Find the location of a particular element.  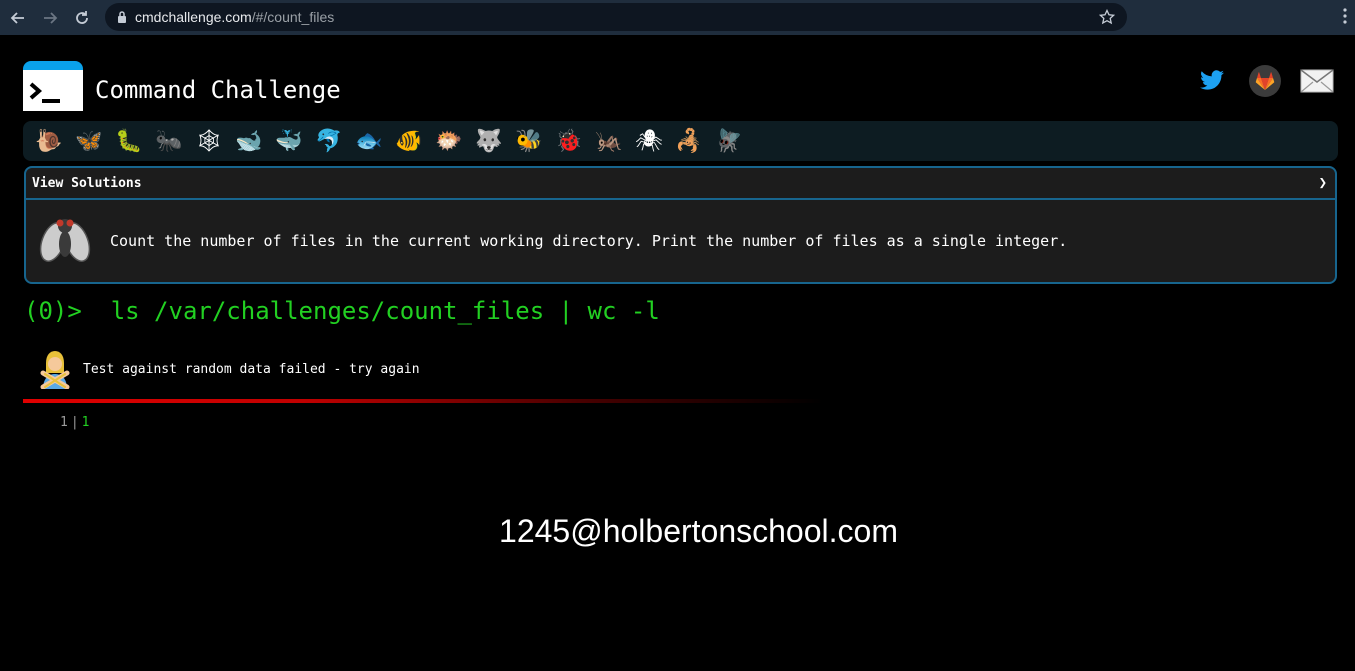

spider-web-icon: 🕸 is located at coordinates (209, 141).